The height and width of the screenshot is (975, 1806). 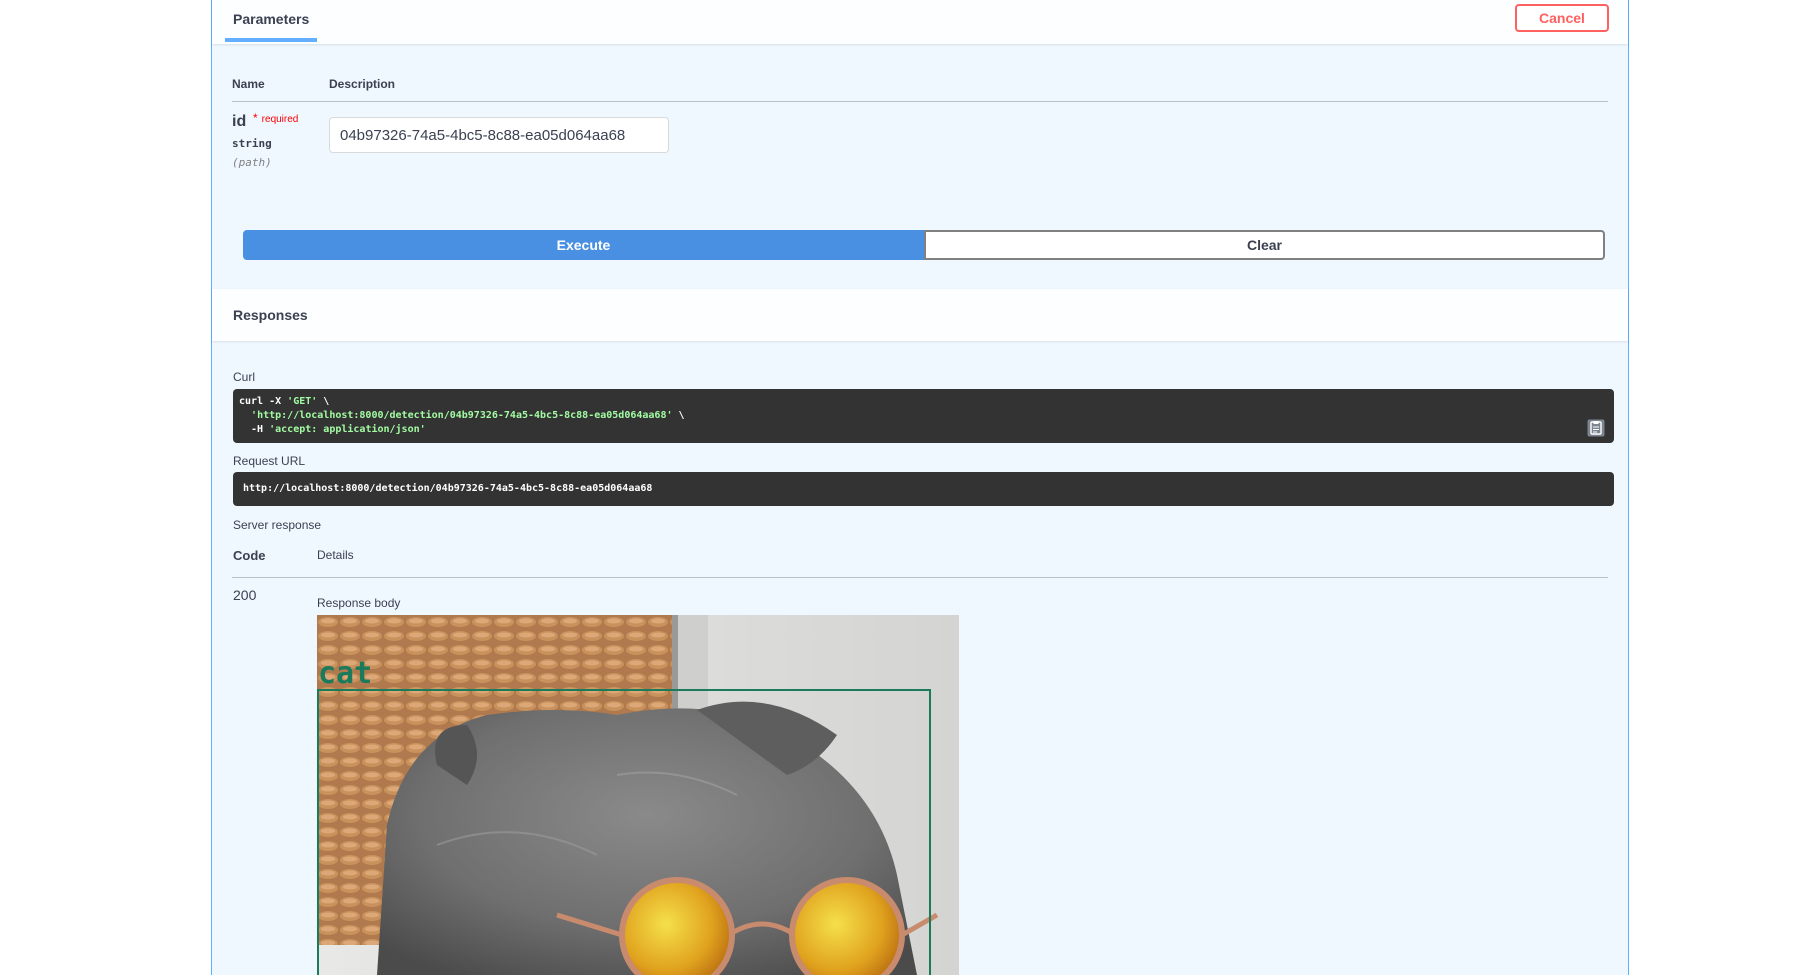 I want to click on execute-wrapper: Execute Clear, so click(x=924, y=245).